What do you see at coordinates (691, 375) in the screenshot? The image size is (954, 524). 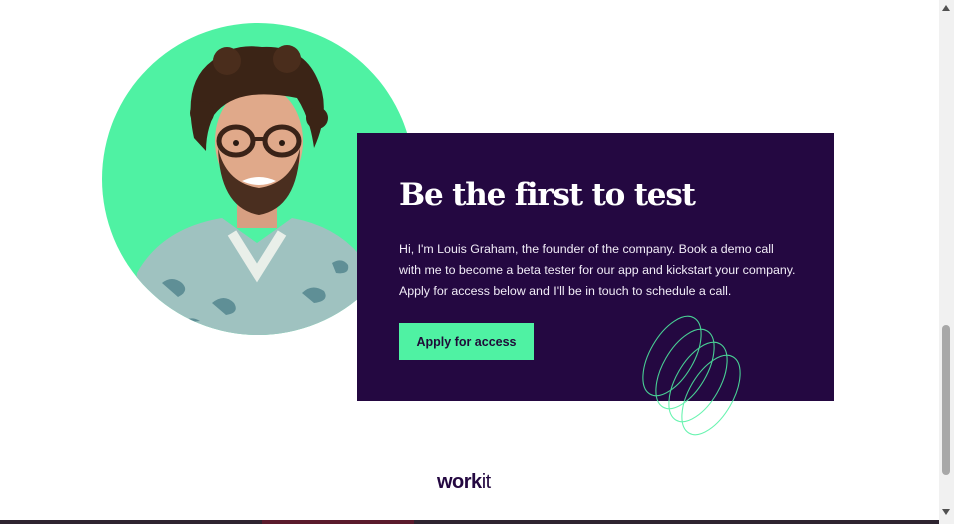 I see `decorative-rings-icon` at bounding box center [691, 375].